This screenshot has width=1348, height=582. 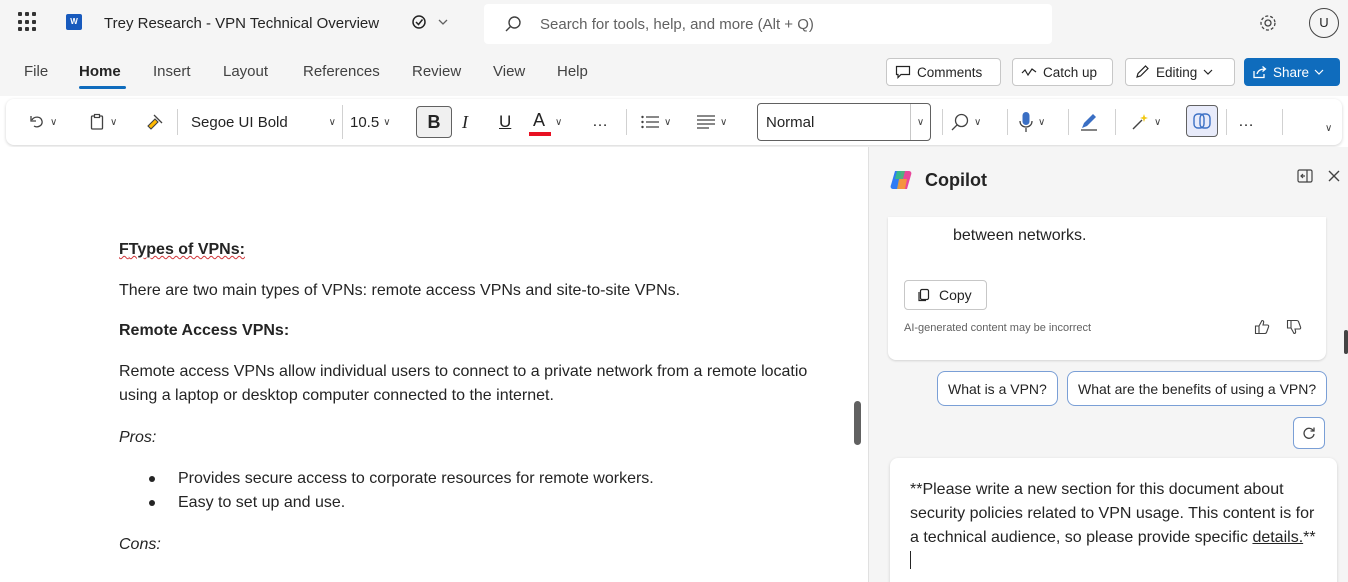 I want to click on copy-icon, so click(x=924, y=295).